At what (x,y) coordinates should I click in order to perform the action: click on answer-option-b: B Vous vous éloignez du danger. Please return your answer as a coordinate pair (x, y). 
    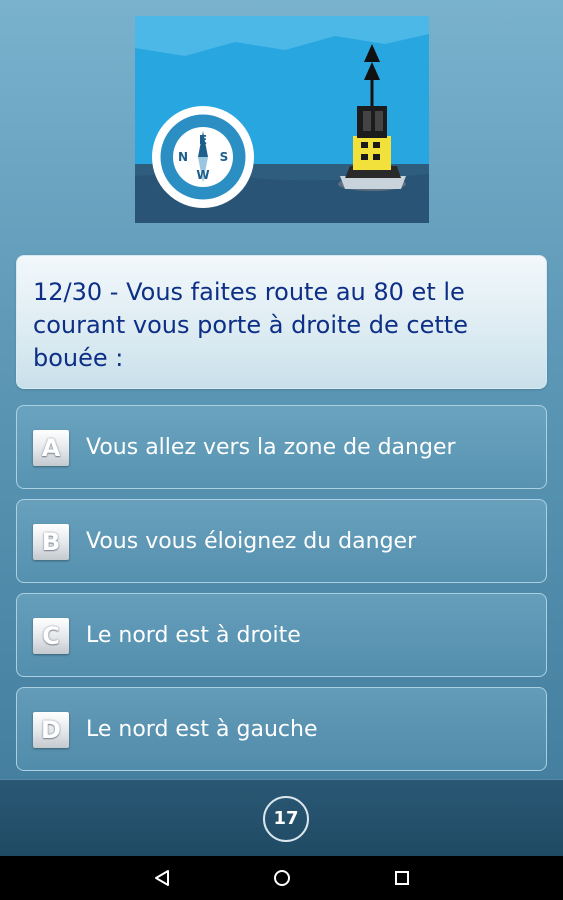
    Looking at the image, I should click on (281, 541).